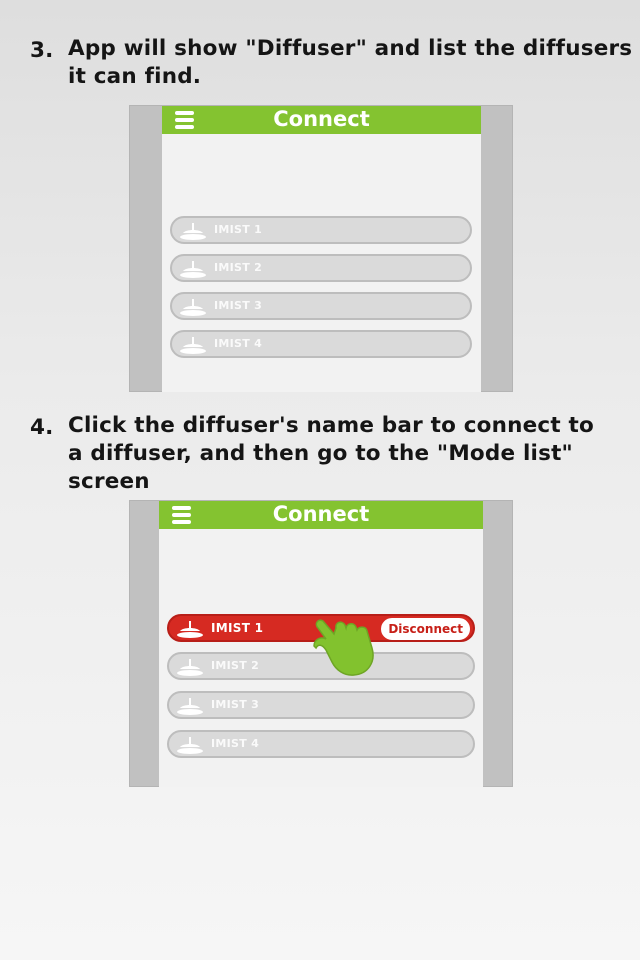 This screenshot has width=640, height=960. Describe the element at coordinates (321, 230) in the screenshot. I see `device-item: IMIST 1` at that location.